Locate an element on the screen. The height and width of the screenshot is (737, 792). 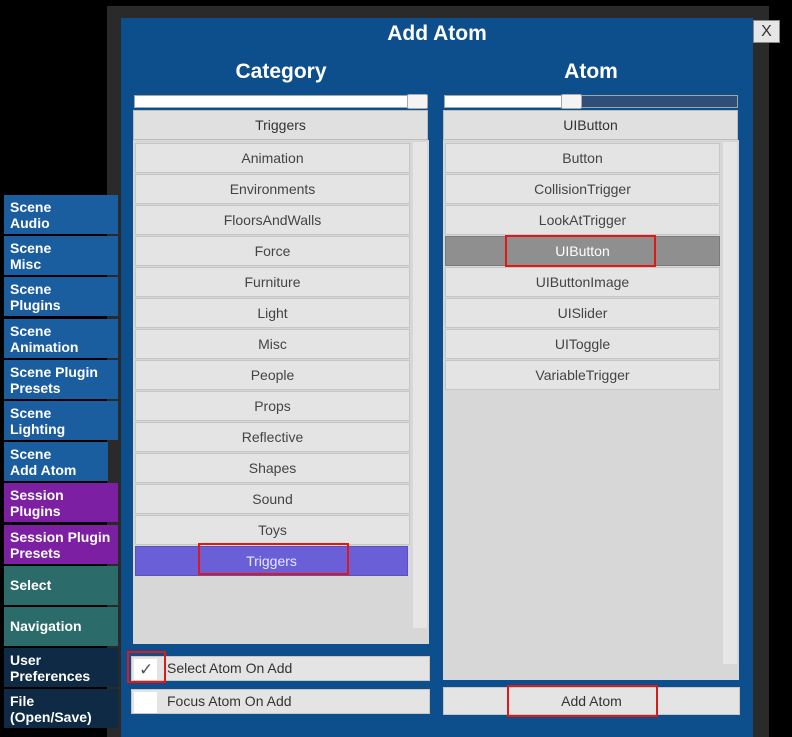
sidebar-tab-label: Misc is located at coordinates (26, 264).